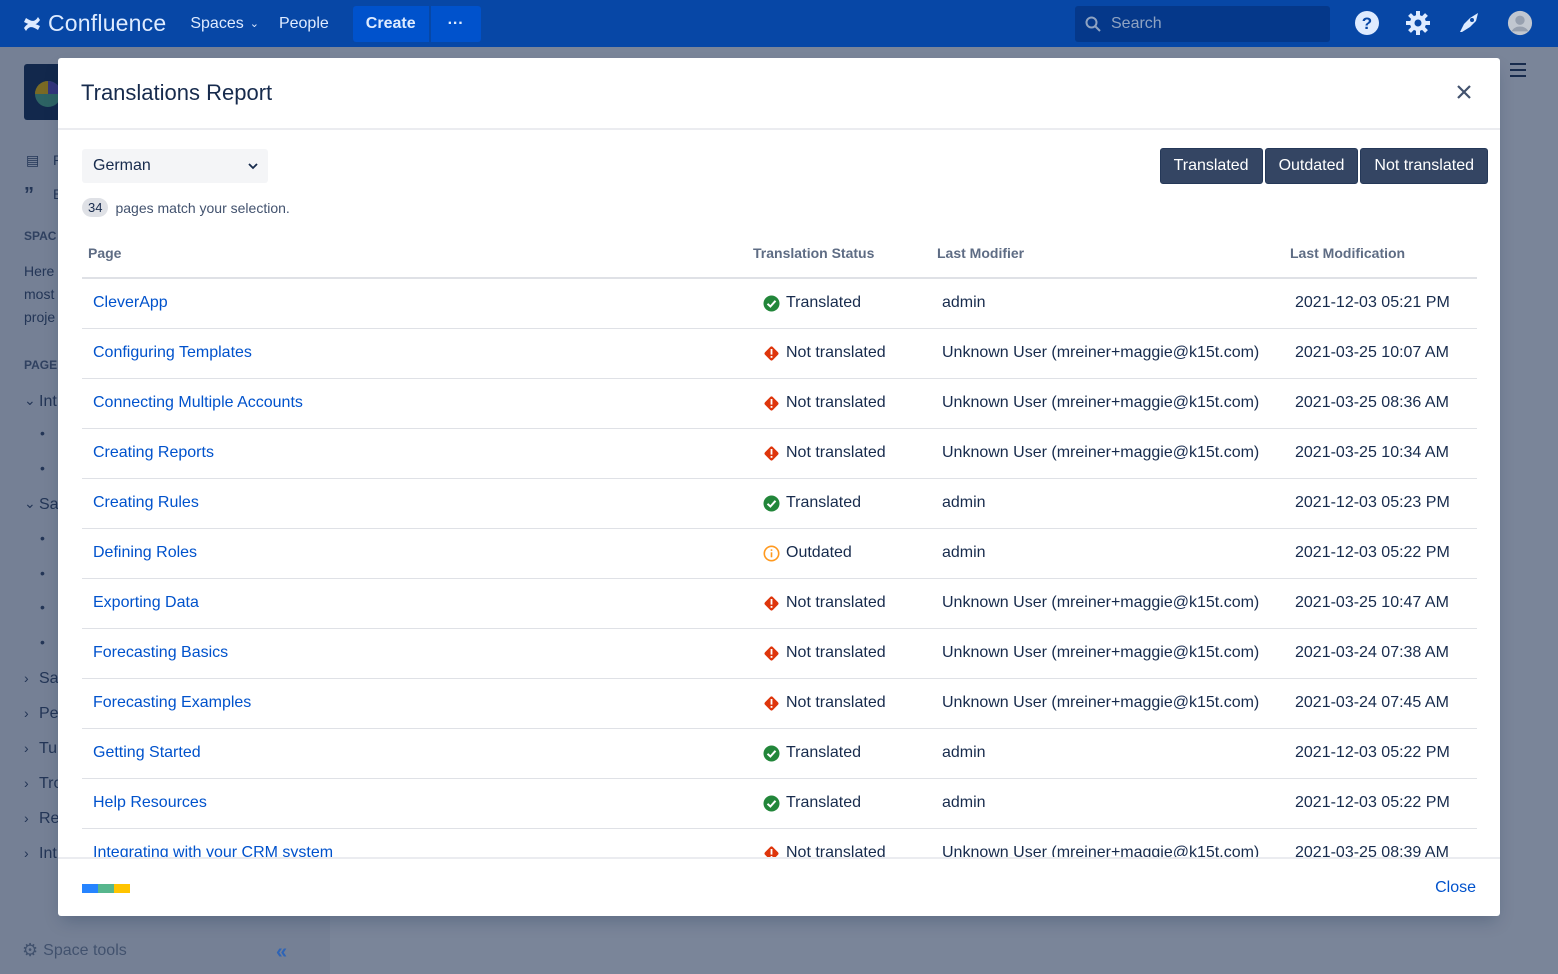  I want to click on settings-icon, so click(1418, 23).